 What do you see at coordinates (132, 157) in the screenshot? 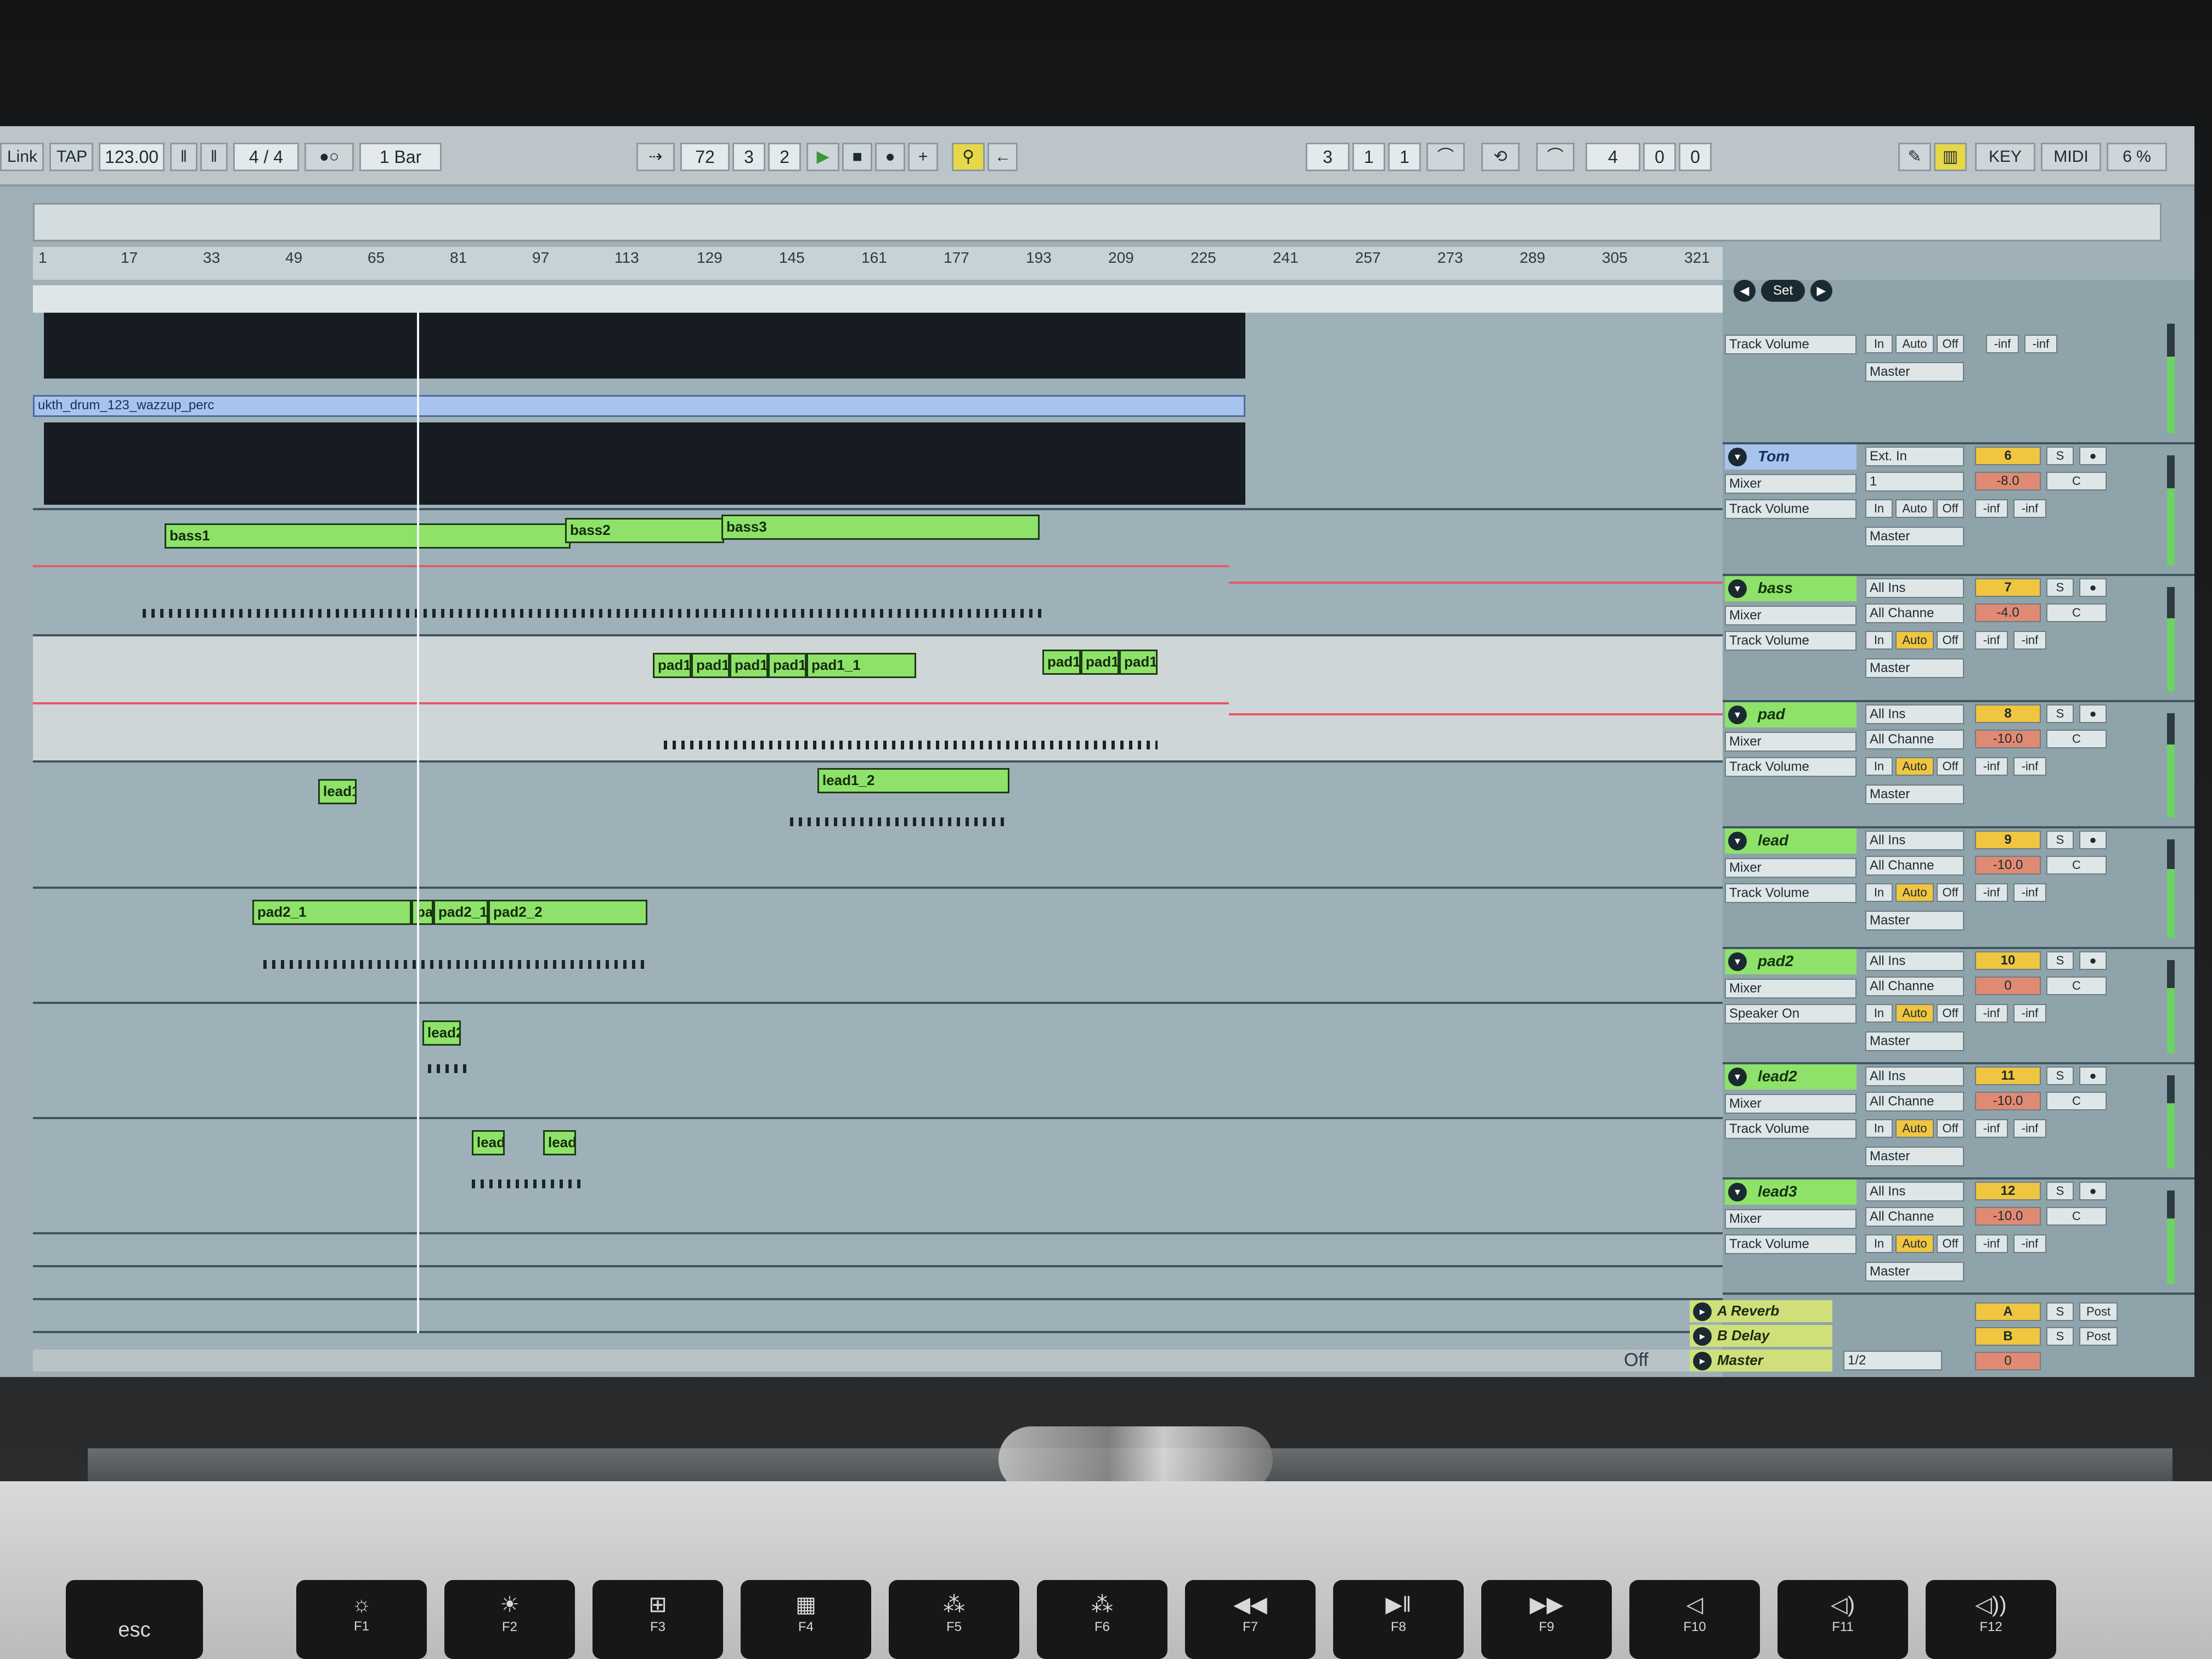
I see `tempo-field: 123.00` at bounding box center [132, 157].